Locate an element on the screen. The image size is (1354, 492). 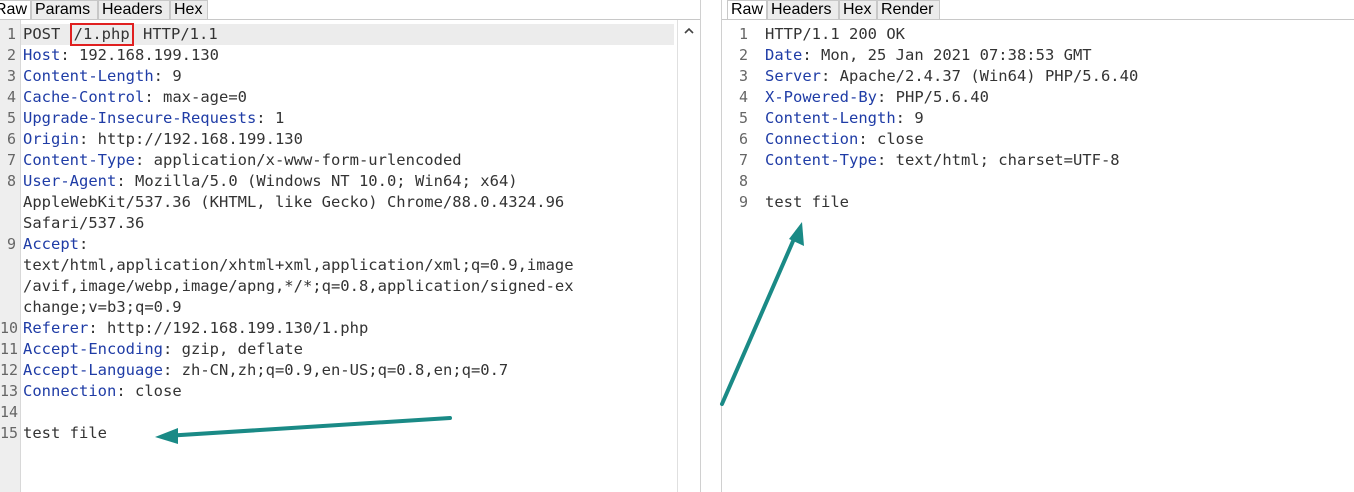
request-line: 15 test file is located at coordinates (338, 433).